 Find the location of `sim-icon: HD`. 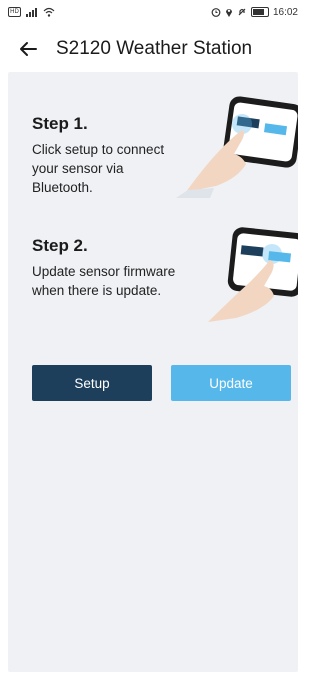

sim-icon: HD is located at coordinates (14, 12).